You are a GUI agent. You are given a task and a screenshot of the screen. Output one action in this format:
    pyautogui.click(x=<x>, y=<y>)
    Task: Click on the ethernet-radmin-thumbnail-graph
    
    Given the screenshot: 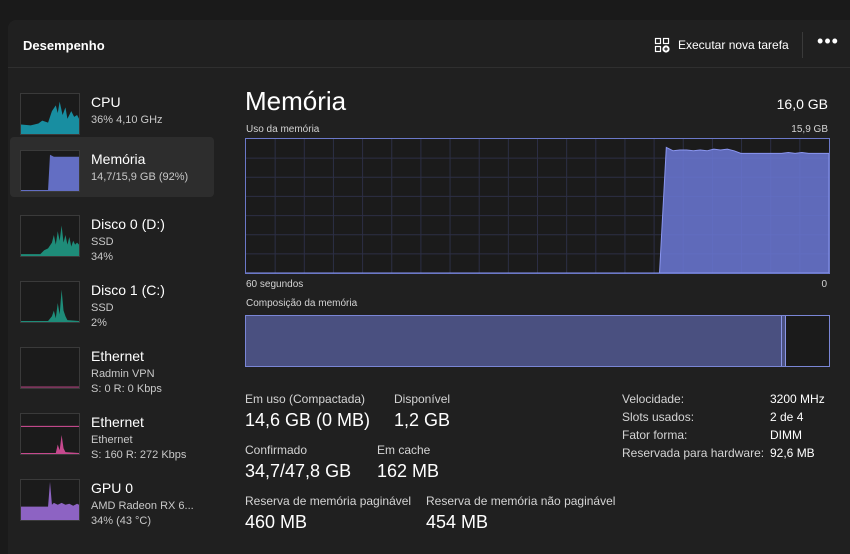 What is the action you would take?
    pyautogui.click(x=50, y=387)
    